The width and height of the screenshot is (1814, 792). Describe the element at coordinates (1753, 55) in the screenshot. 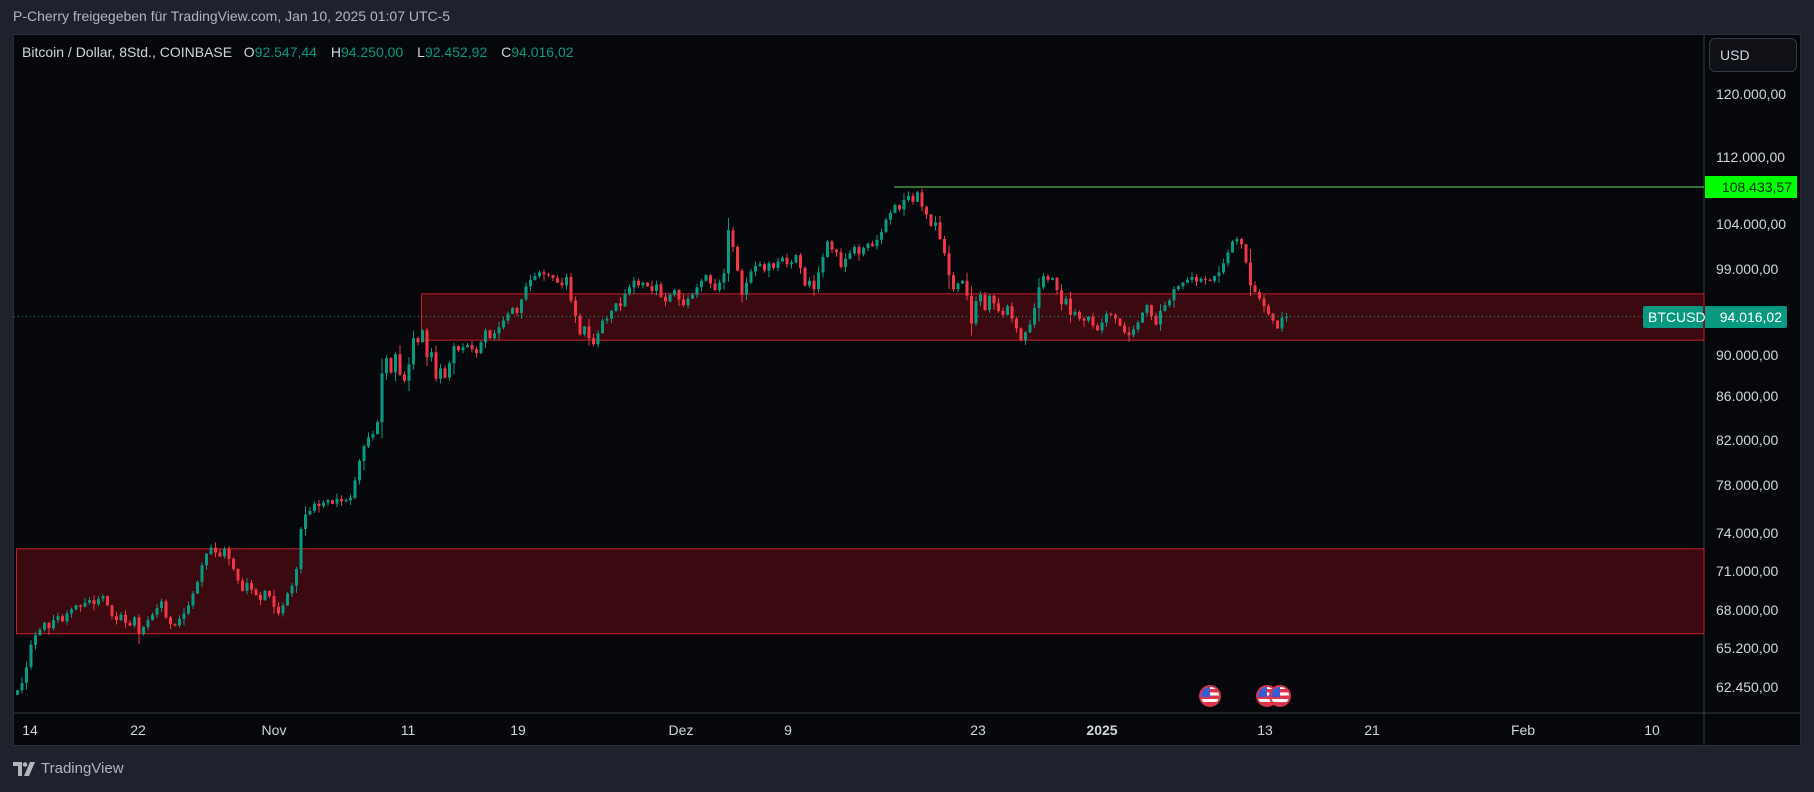

I see `currency-button: USD` at that location.